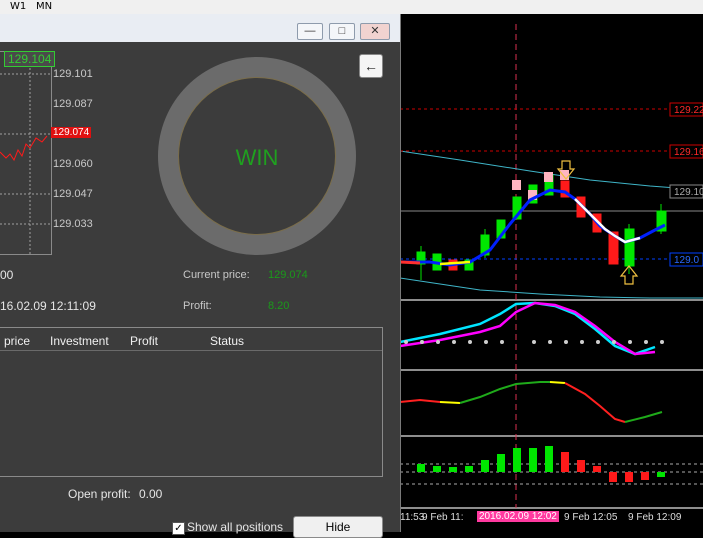 The height and width of the screenshot is (538, 703). Describe the element at coordinates (591, 517) in the screenshot. I see `time-label-4: 9 Feb 12:05` at that location.